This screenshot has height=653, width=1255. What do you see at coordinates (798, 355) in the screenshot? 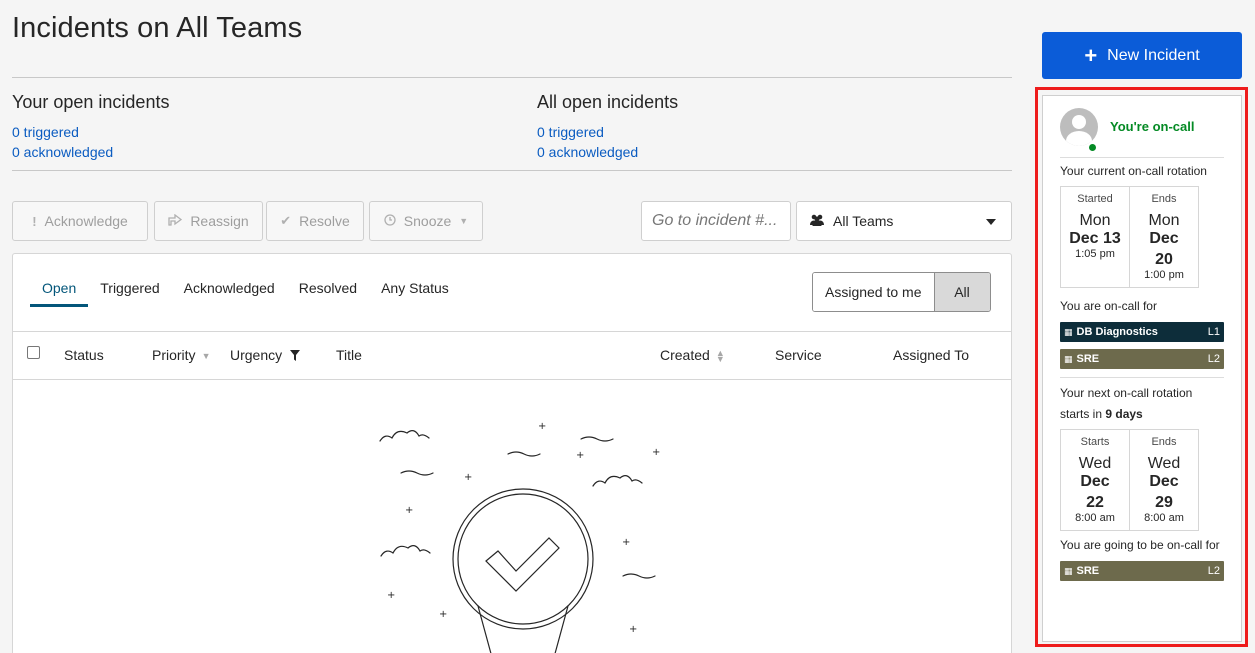
I see `col-service: Service` at bounding box center [798, 355].